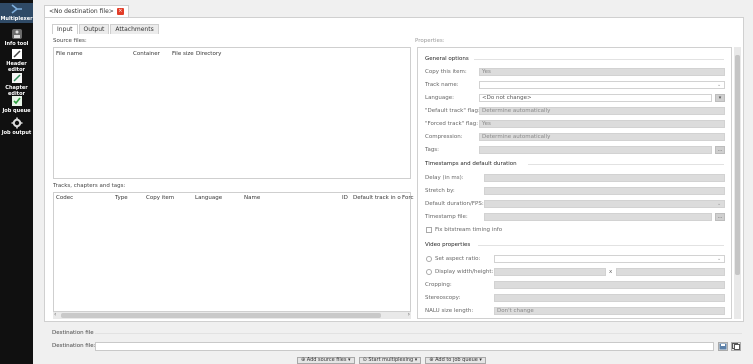 Image resolution: width=753 pixels, height=364 pixels. Describe the element at coordinates (70, 41) in the screenshot. I see `source-files-title: Source files:` at that location.